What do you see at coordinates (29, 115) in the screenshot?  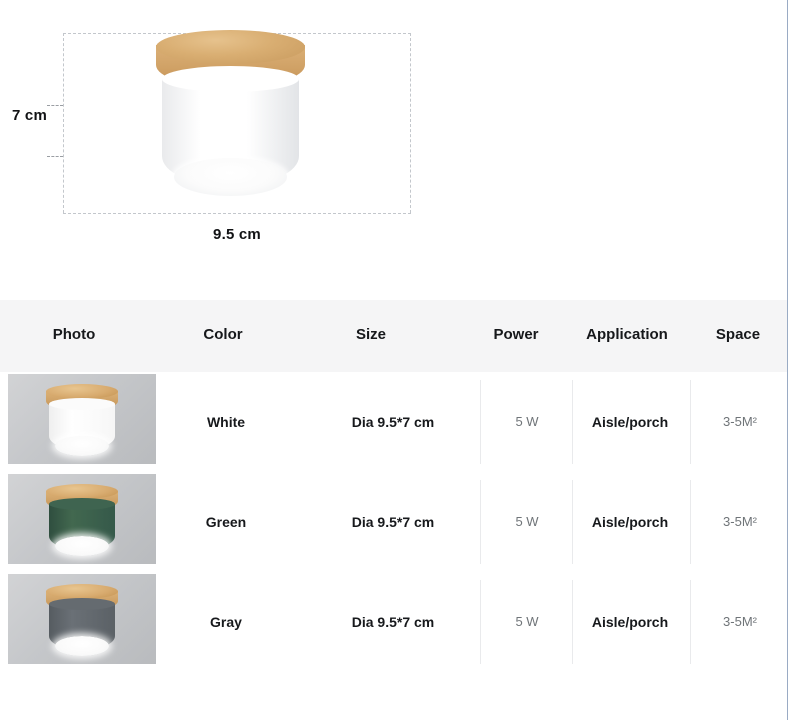 I see `height-dimension-label: 7 cm` at bounding box center [29, 115].